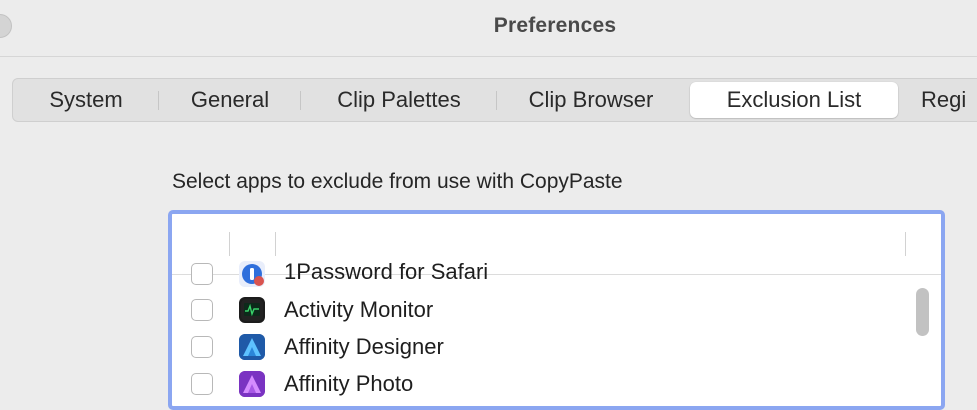 This screenshot has height=410, width=977. Describe the element at coordinates (556, 383) in the screenshot. I see `list-item: Affinity Photo` at that location.